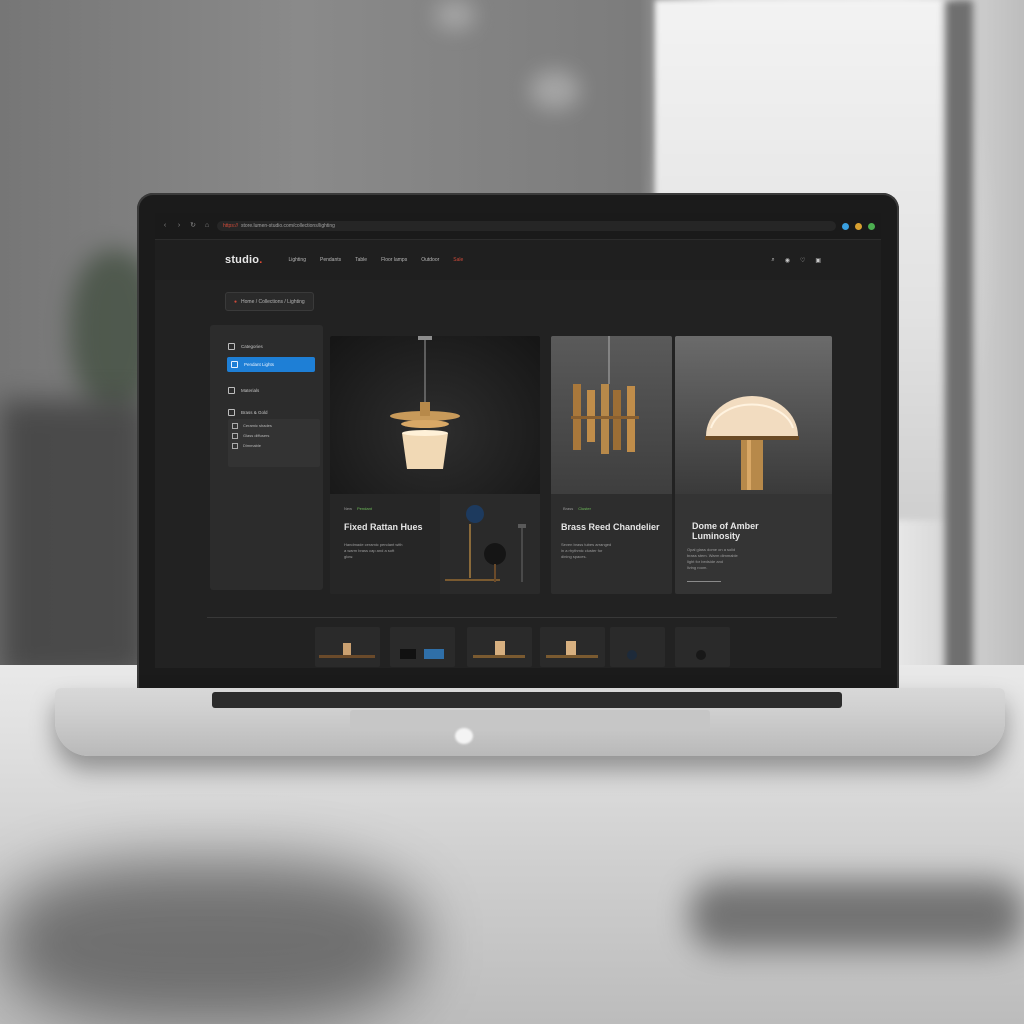  I want to click on profile-icon, so click(871, 226).